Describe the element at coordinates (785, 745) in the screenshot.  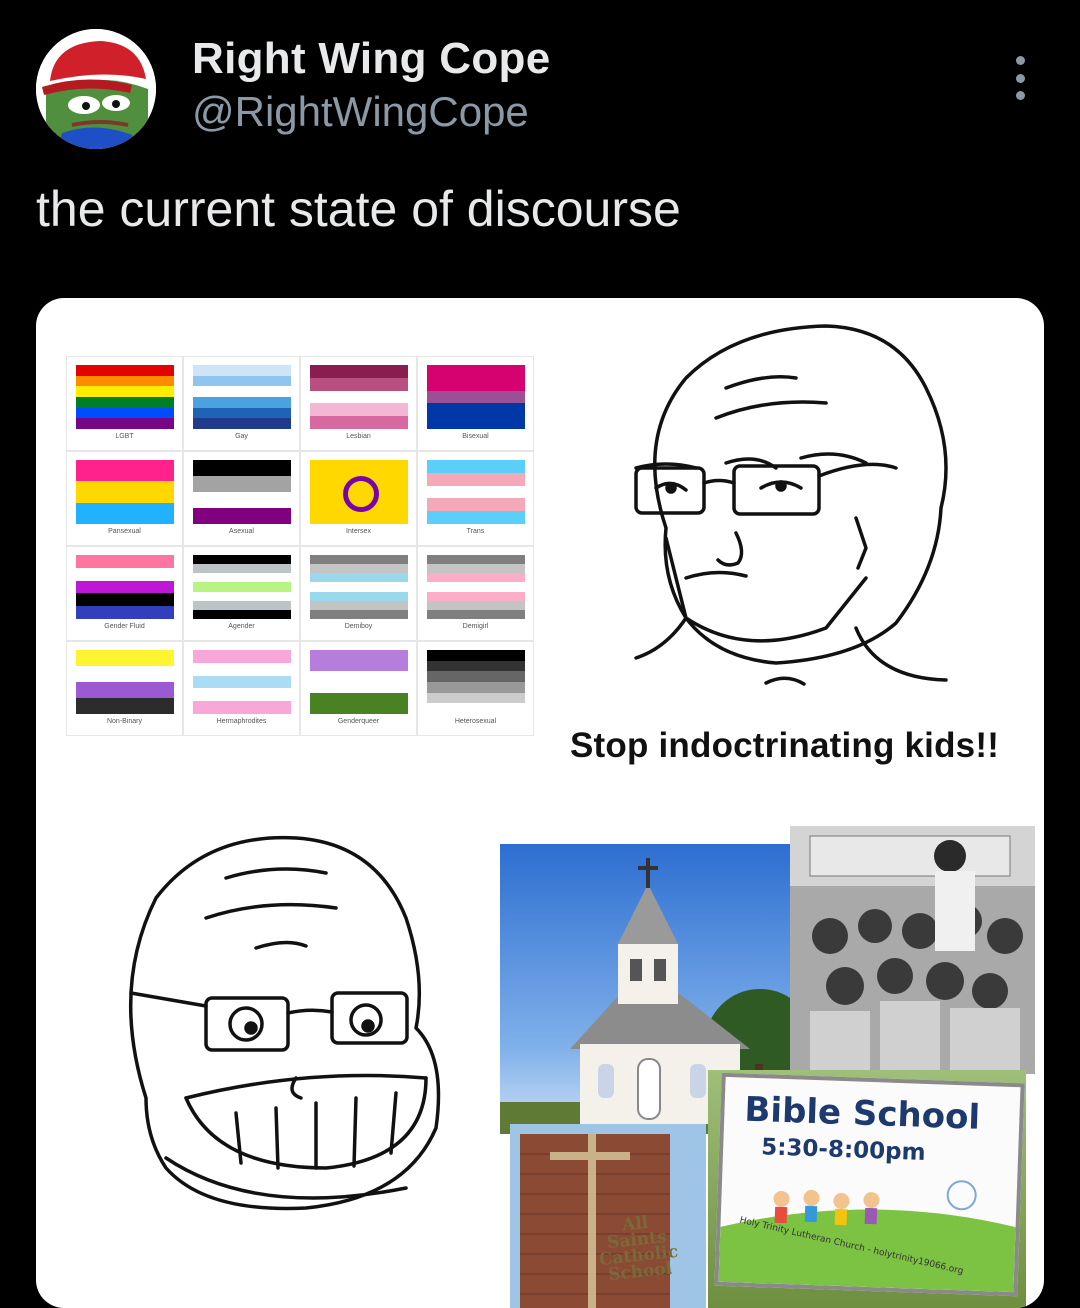
I see `meme-caption: Stop indoctrinating kids!!` at that location.